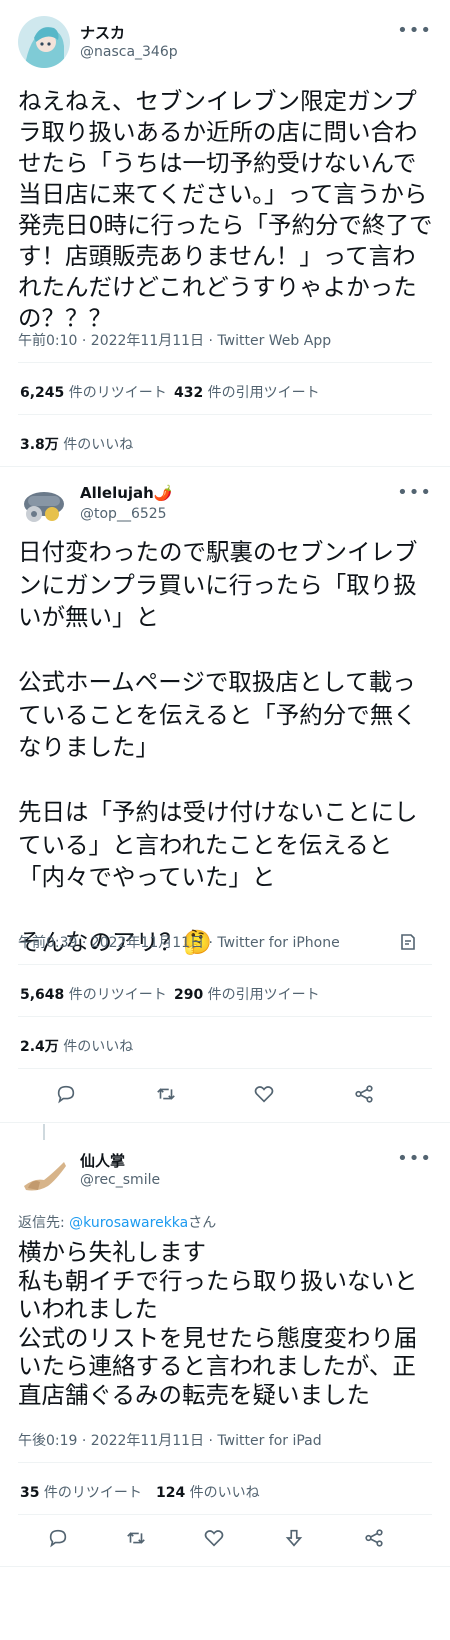 This screenshot has width=450, height=1640. What do you see at coordinates (93, 392) in the screenshot?
I see `retweet-count: 6,245 件のリツイート` at bounding box center [93, 392].